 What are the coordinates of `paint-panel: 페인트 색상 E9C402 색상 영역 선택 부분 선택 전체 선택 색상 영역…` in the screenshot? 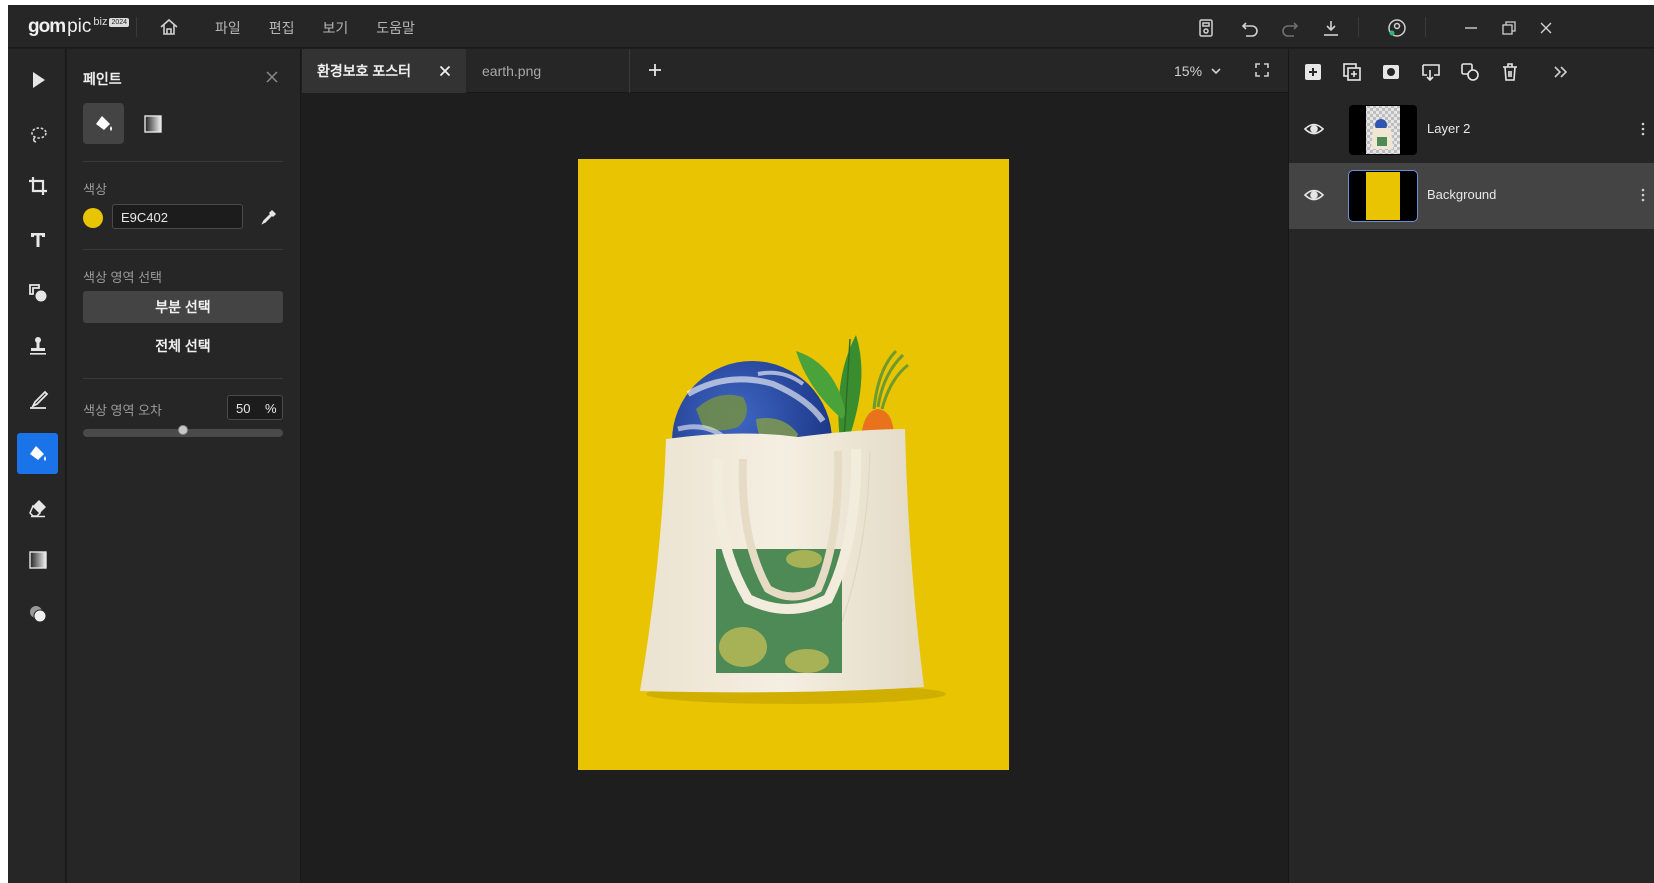 It's located at (184, 466).